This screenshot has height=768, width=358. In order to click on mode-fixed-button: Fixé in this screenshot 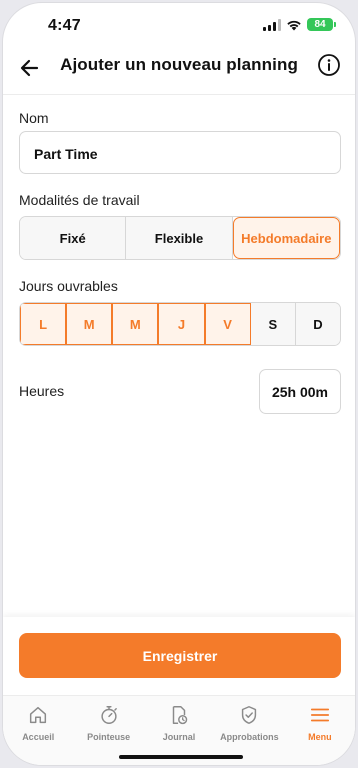, I will do `click(73, 238)`.